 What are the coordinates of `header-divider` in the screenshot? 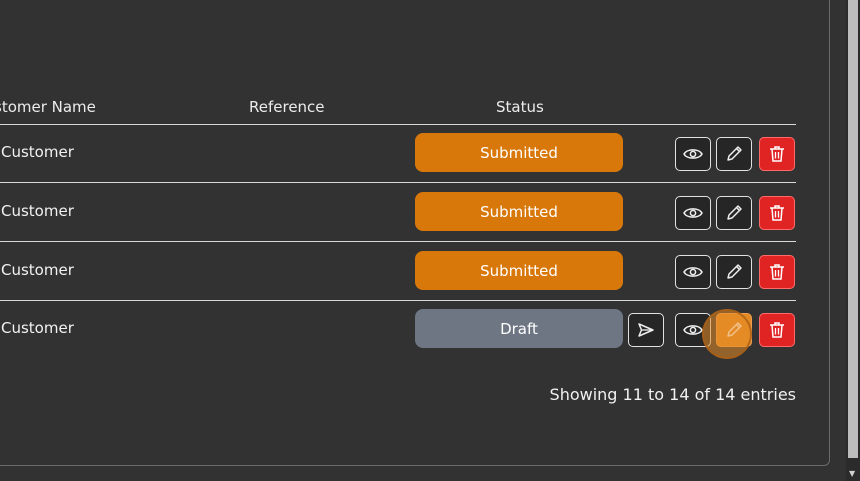 It's located at (398, 124).